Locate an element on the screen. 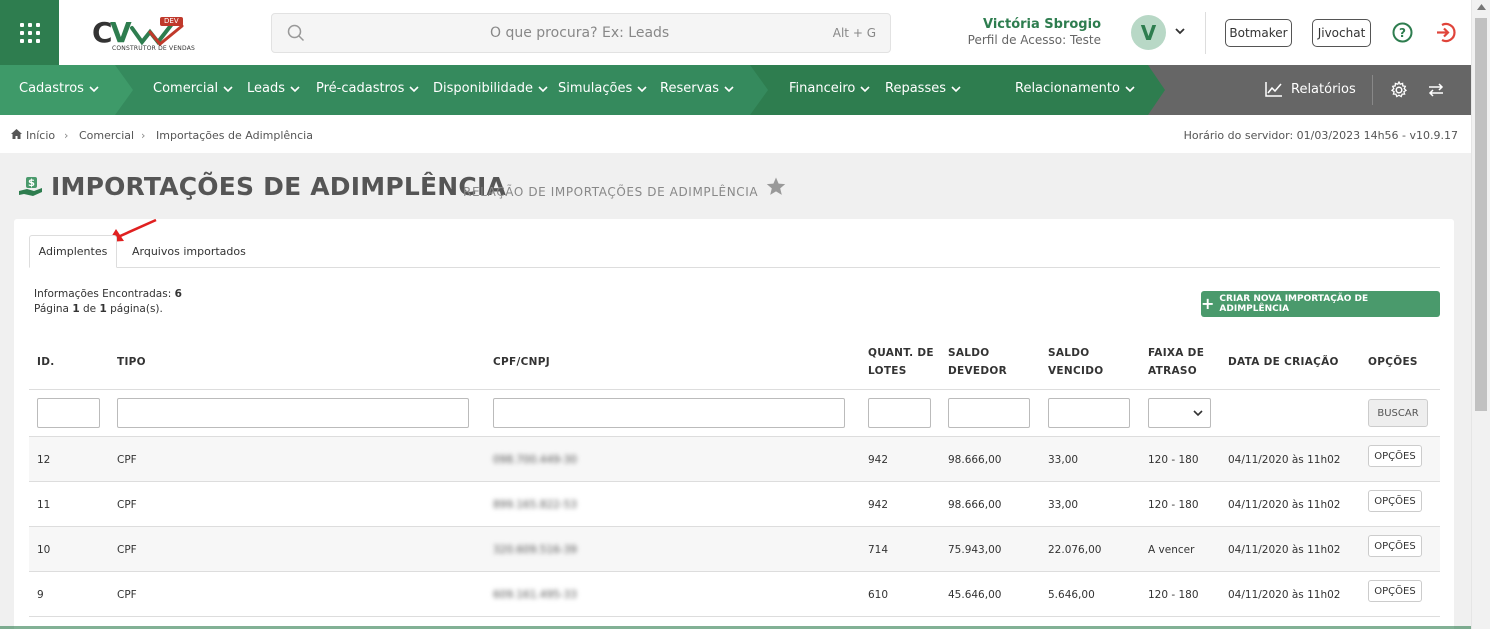 This screenshot has height=629, width=1490. col-header-saldo-vencido: SALDO VENCIDO is located at coordinates (1075, 362).